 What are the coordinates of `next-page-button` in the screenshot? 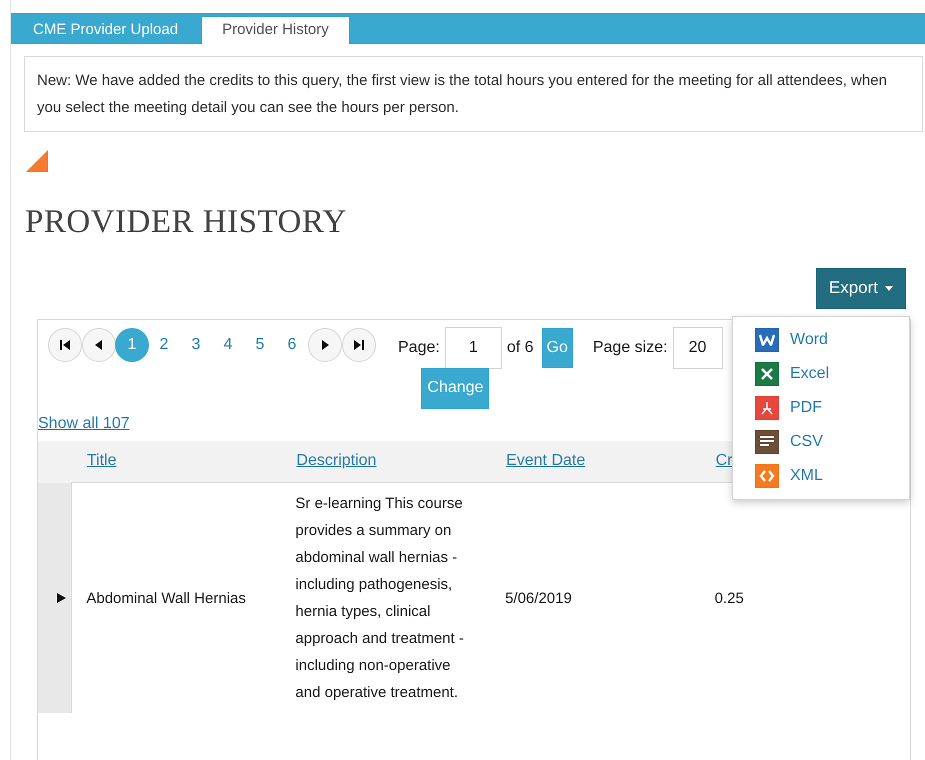 It's located at (325, 345).